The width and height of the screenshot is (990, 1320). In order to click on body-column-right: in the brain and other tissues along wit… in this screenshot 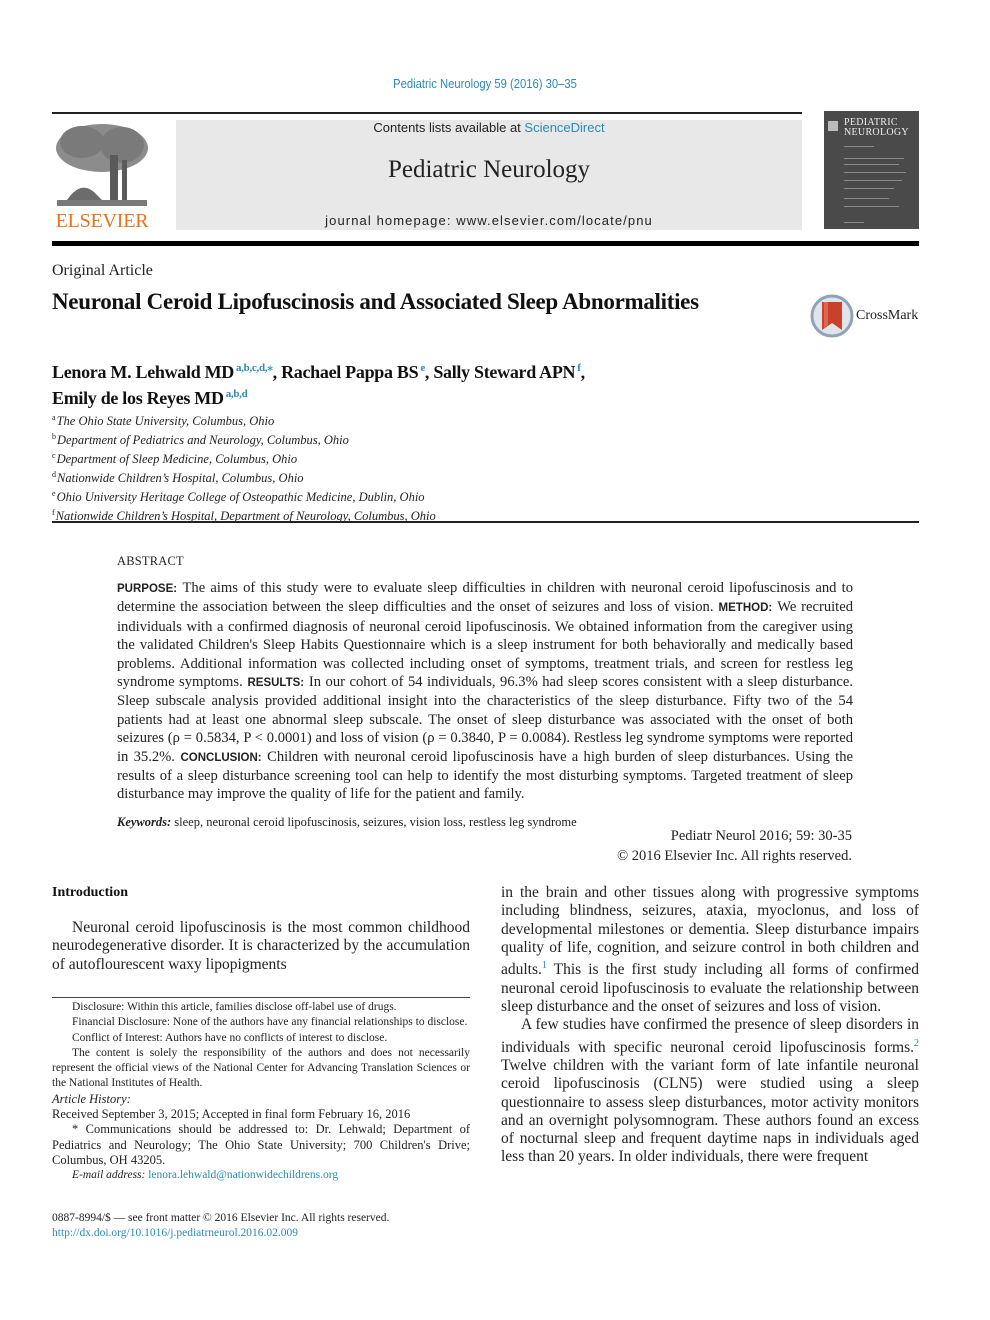, I will do `click(710, 1025)`.